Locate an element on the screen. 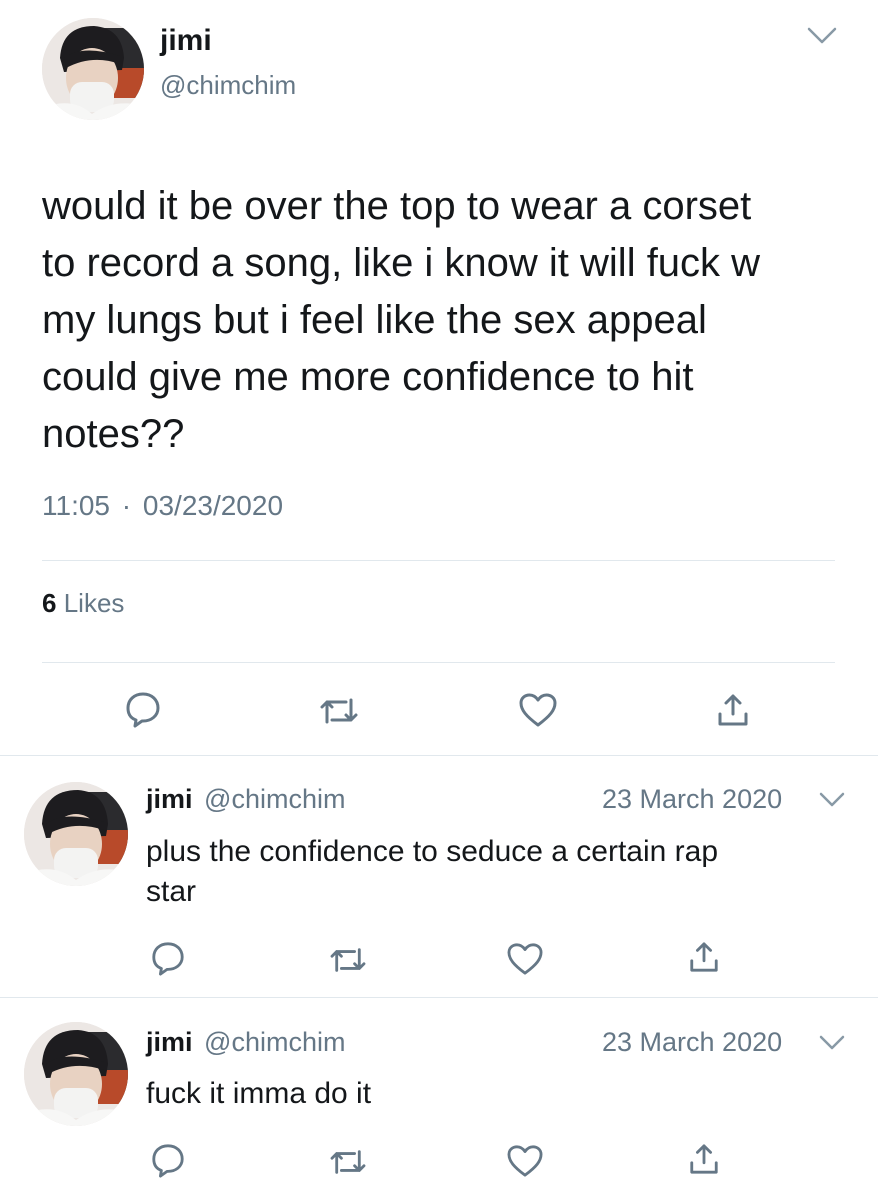  tweet-text-line: my lungs but i feel like the sex appeal is located at coordinates (374, 320).